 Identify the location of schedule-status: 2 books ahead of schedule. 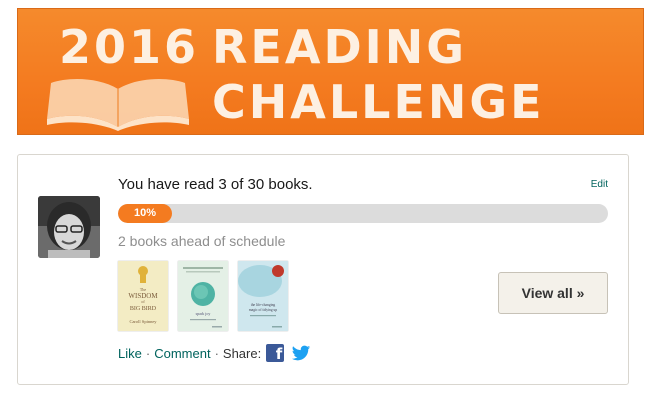
(202, 241).